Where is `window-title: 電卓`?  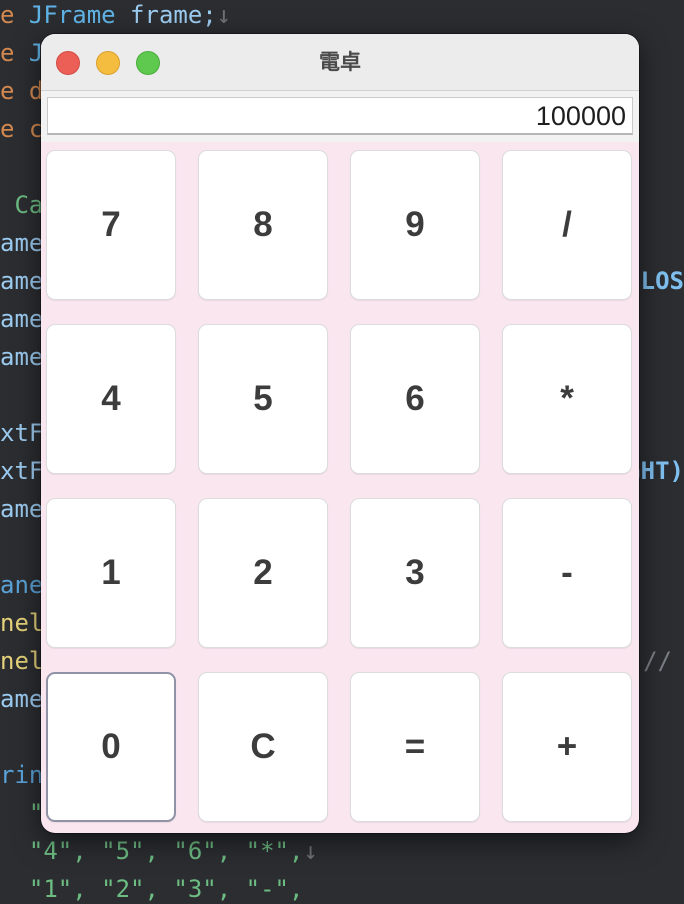
window-title: 電卓 is located at coordinates (340, 62).